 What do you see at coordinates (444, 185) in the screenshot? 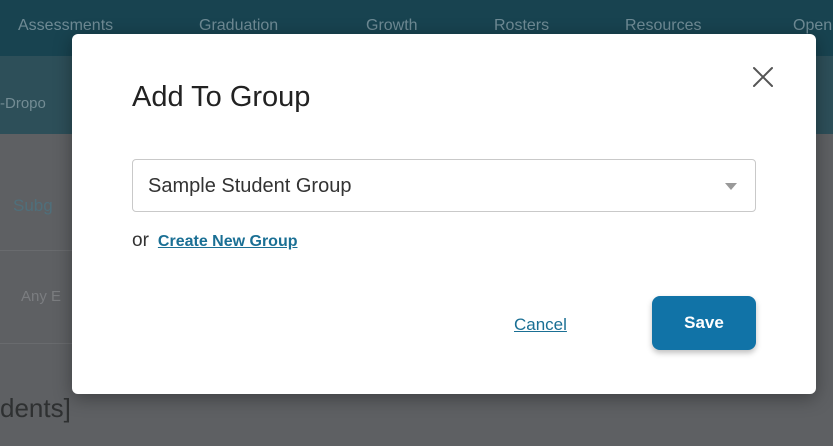
I see `group-select: Sample Student Group` at bounding box center [444, 185].